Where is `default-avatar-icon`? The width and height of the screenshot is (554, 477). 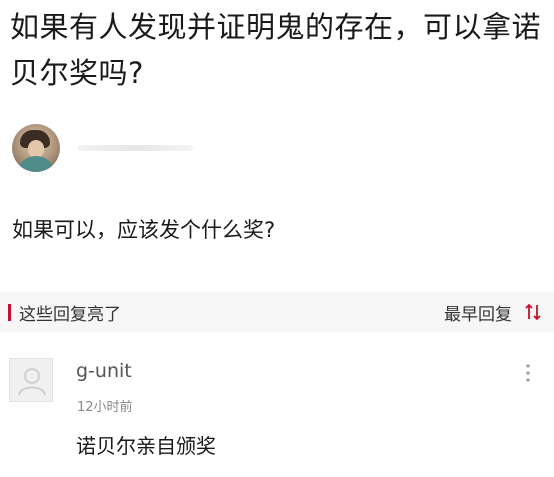
default-avatar-icon is located at coordinates (32, 382).